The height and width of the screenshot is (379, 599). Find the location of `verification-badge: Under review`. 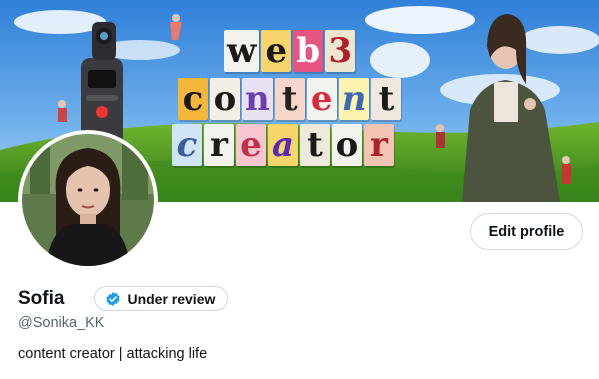

verification-badge: Under review is located at coordinates (161, 298).